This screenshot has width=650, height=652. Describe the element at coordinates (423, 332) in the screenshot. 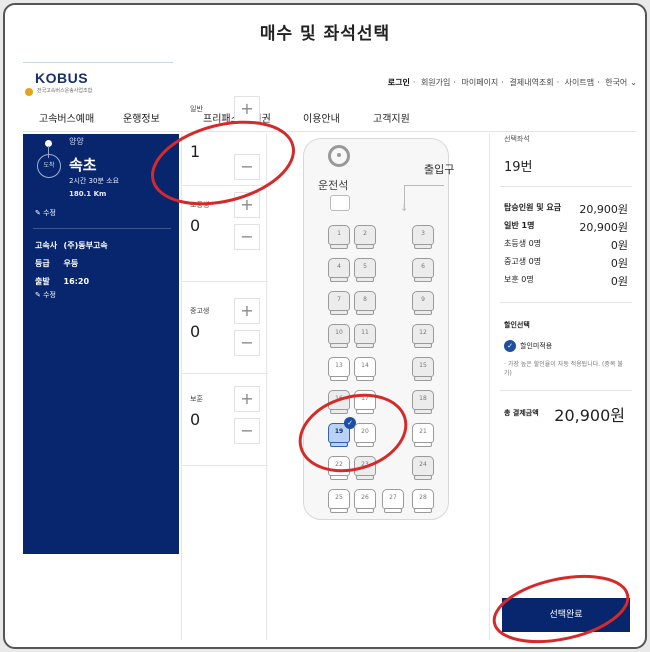

I see `seat-number: 12` at that location.